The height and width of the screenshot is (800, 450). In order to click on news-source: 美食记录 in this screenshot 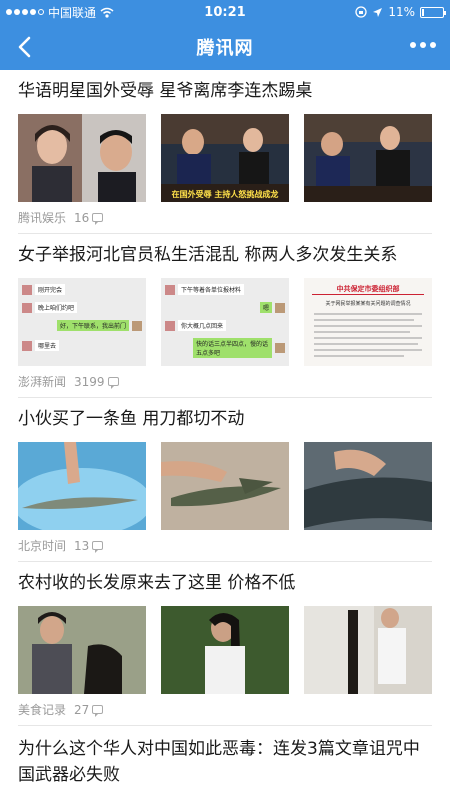, I will do `click(42, 710)`.